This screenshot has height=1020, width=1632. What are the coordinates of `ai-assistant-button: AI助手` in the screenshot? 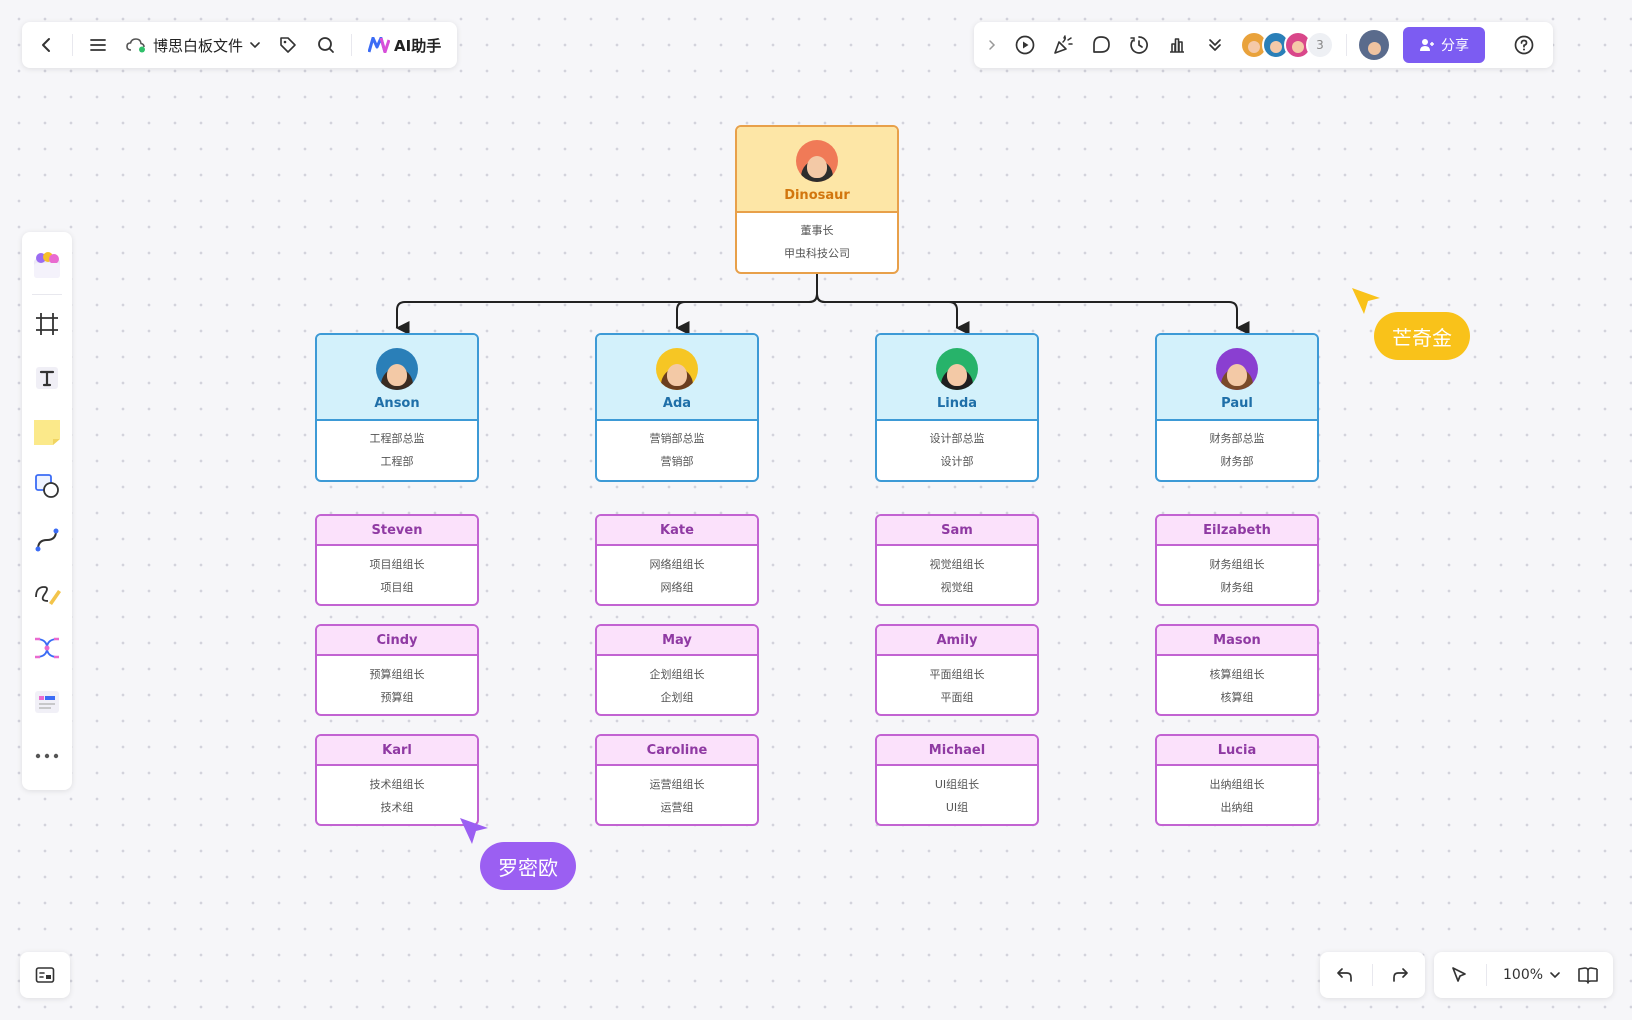 It's located at (404, 45).